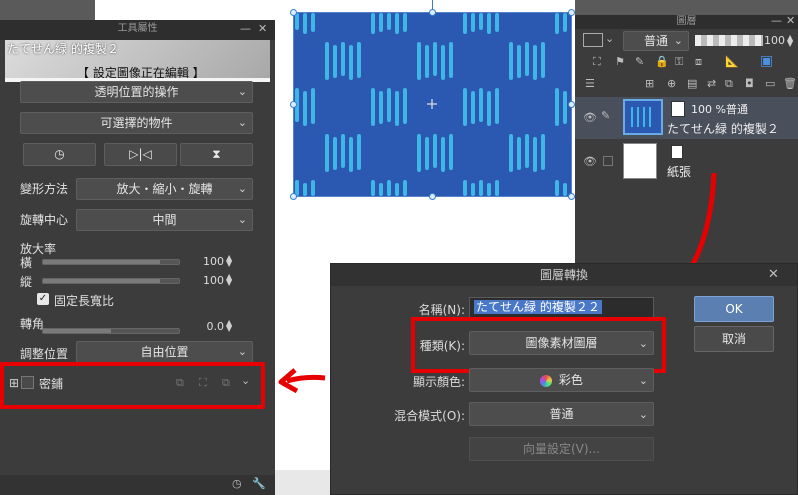 This screenshot has width=798, height=495. What do you see at coordinates (44, 189) in the screenshot?
I see `transform-method-label: 變形方法` at bounding box center [44, 189].